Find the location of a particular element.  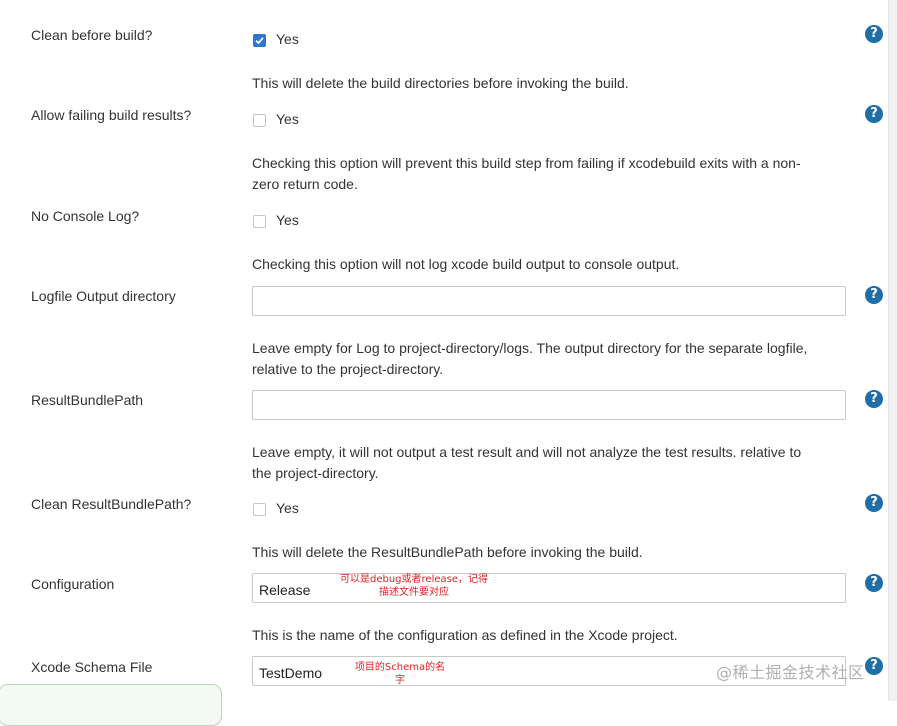

xcode-schema-annotation: 项目的Schema的名 字 is located at coordinates (400, 674).